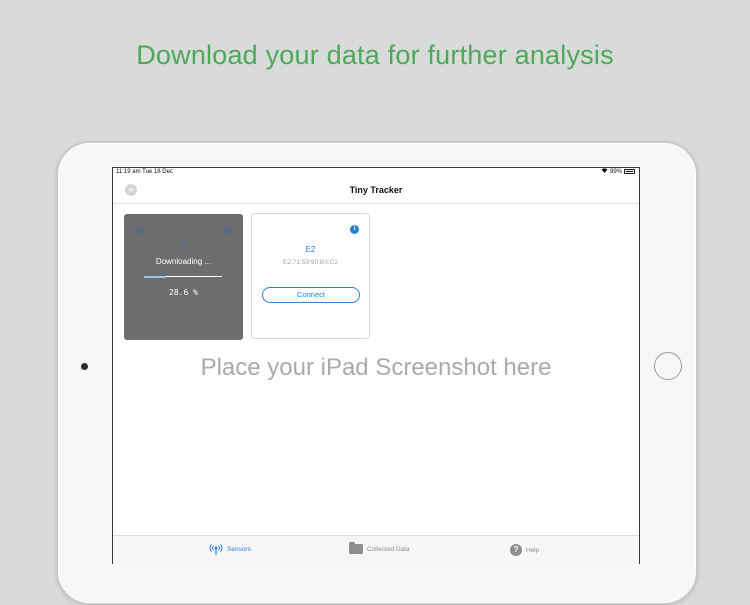 Image resolution: width=750 pixels, height=605 pixels. What do you see at coordinates (84, 366) in the screenshot?
I see `camera-dot` at bounding box center [84, 366].